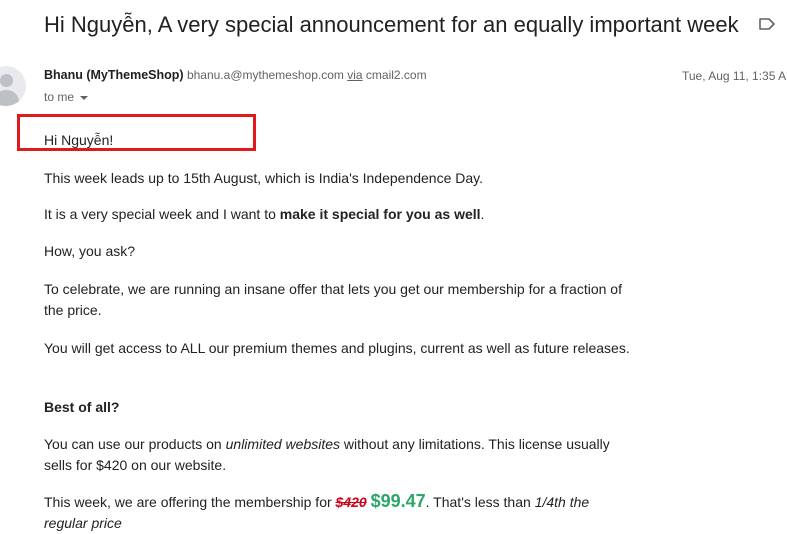 Image resolution: width=788 pixels, height=534 pixels. Describe the element at coordinates (59, 97) in the screenshot. I see `recipient-label: to me` at that location.